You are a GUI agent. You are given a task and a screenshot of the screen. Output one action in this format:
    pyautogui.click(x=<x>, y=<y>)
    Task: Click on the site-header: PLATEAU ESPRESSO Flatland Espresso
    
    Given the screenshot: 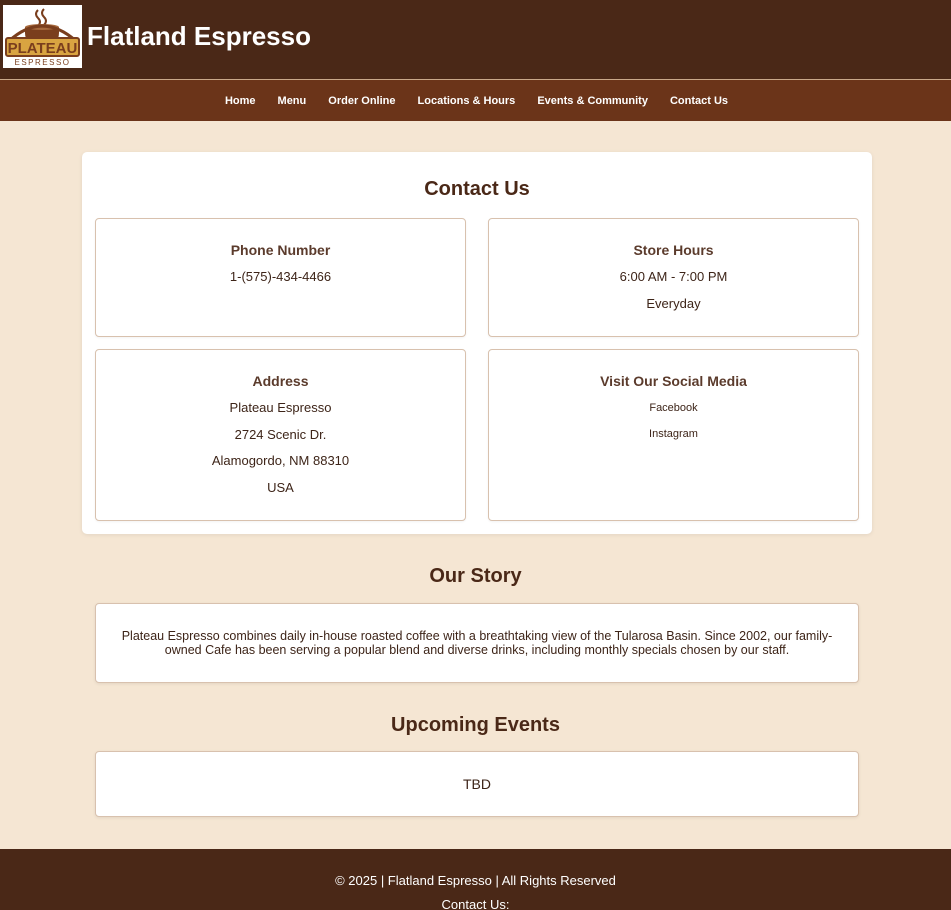 What is the action you would take?
    pyautogui.click(x=475, y=39)
    